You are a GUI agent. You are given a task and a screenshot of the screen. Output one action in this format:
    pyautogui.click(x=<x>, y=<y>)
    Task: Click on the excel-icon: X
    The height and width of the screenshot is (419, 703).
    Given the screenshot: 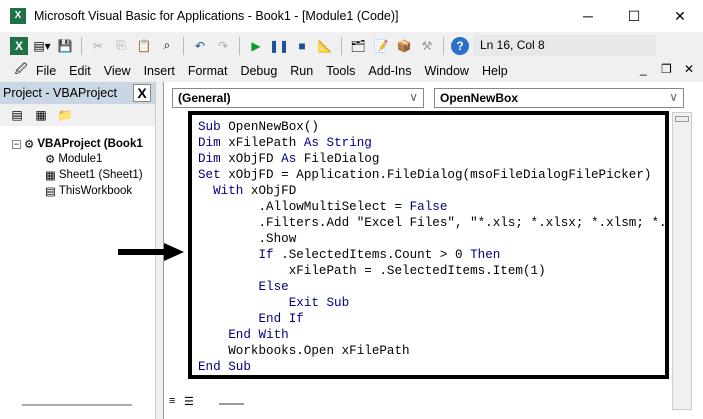 What is the action you would take?
    pyautogui.click(x=18, y=16)
    